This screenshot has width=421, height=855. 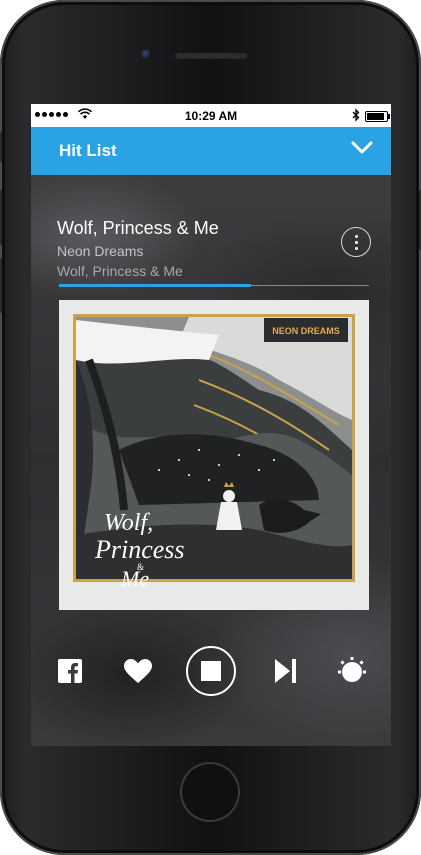 I want to click on skip-next-button, so click(x=286, y=671).